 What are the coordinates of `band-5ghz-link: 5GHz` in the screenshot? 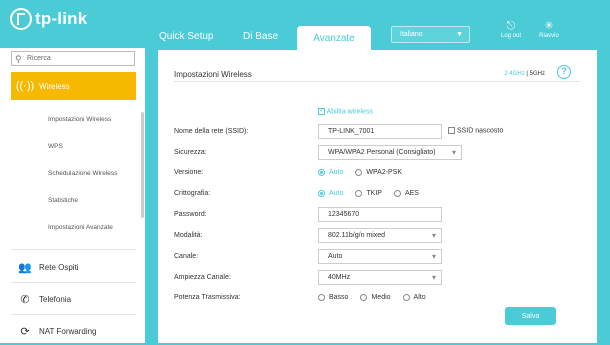 It's located at (537, 74).